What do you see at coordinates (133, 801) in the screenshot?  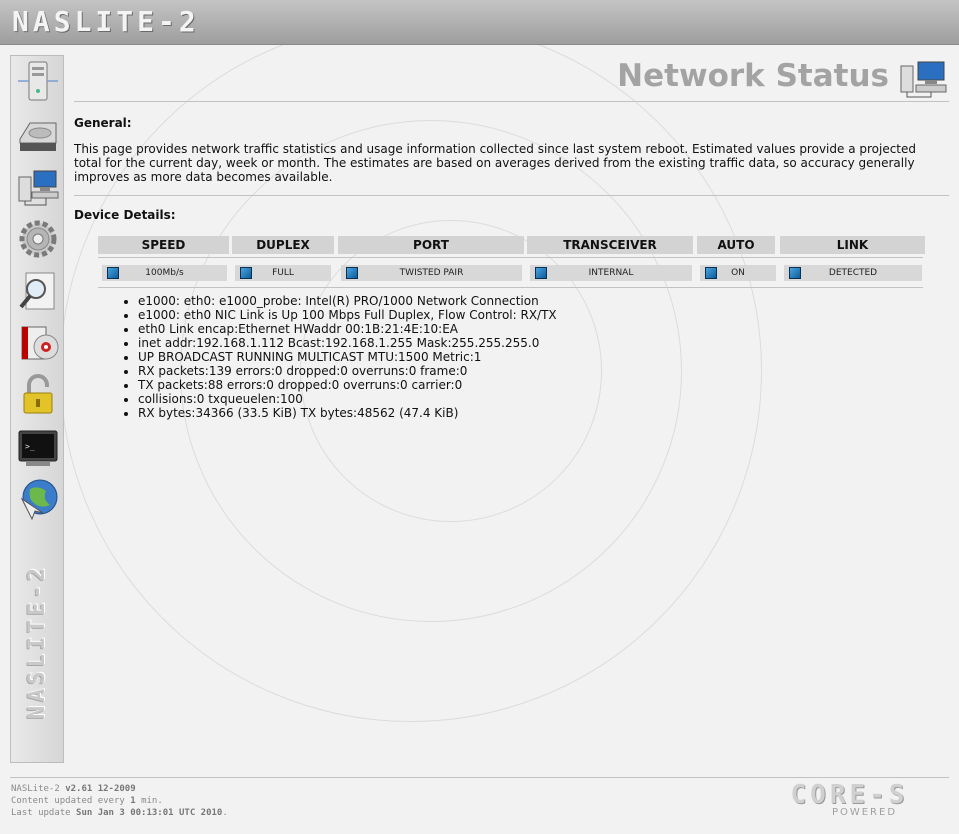 I see `update-interval: 1` at bounding box center [133, 801].